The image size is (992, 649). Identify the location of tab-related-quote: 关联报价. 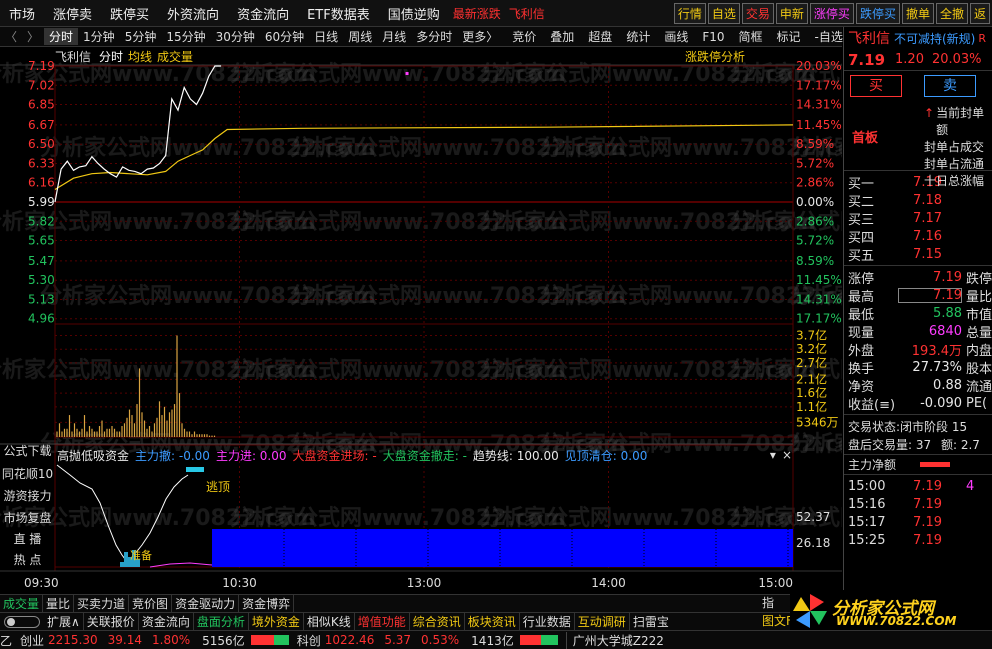
(111, 621).